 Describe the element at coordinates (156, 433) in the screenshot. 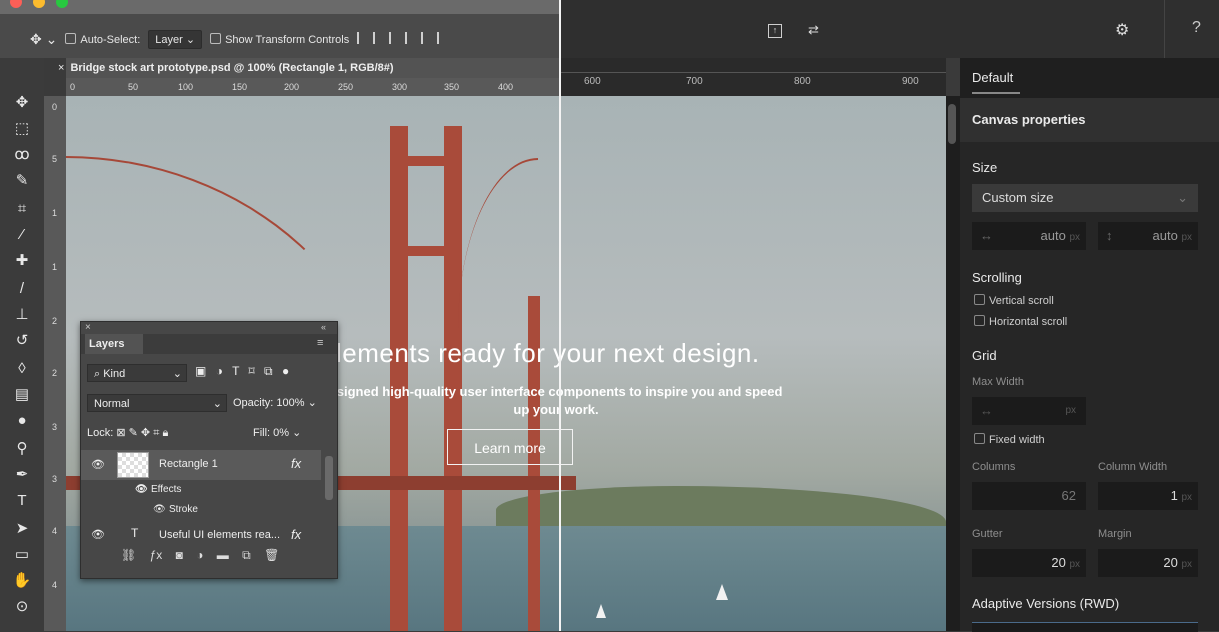

I see `lock-artboard-icon: ⌗` at that location.